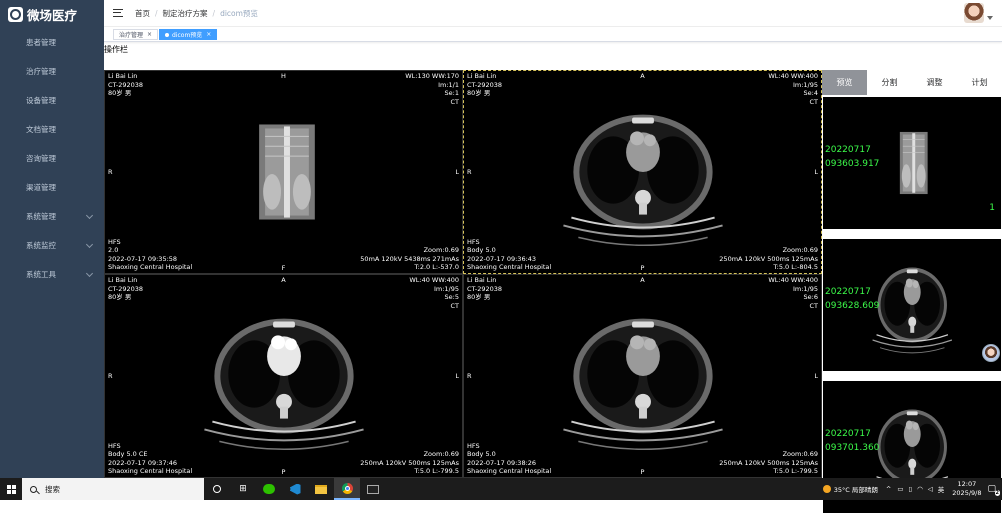 The width and height of the screenshot is (1002, 513). I want to click on user-avatar, so click(974, 13).